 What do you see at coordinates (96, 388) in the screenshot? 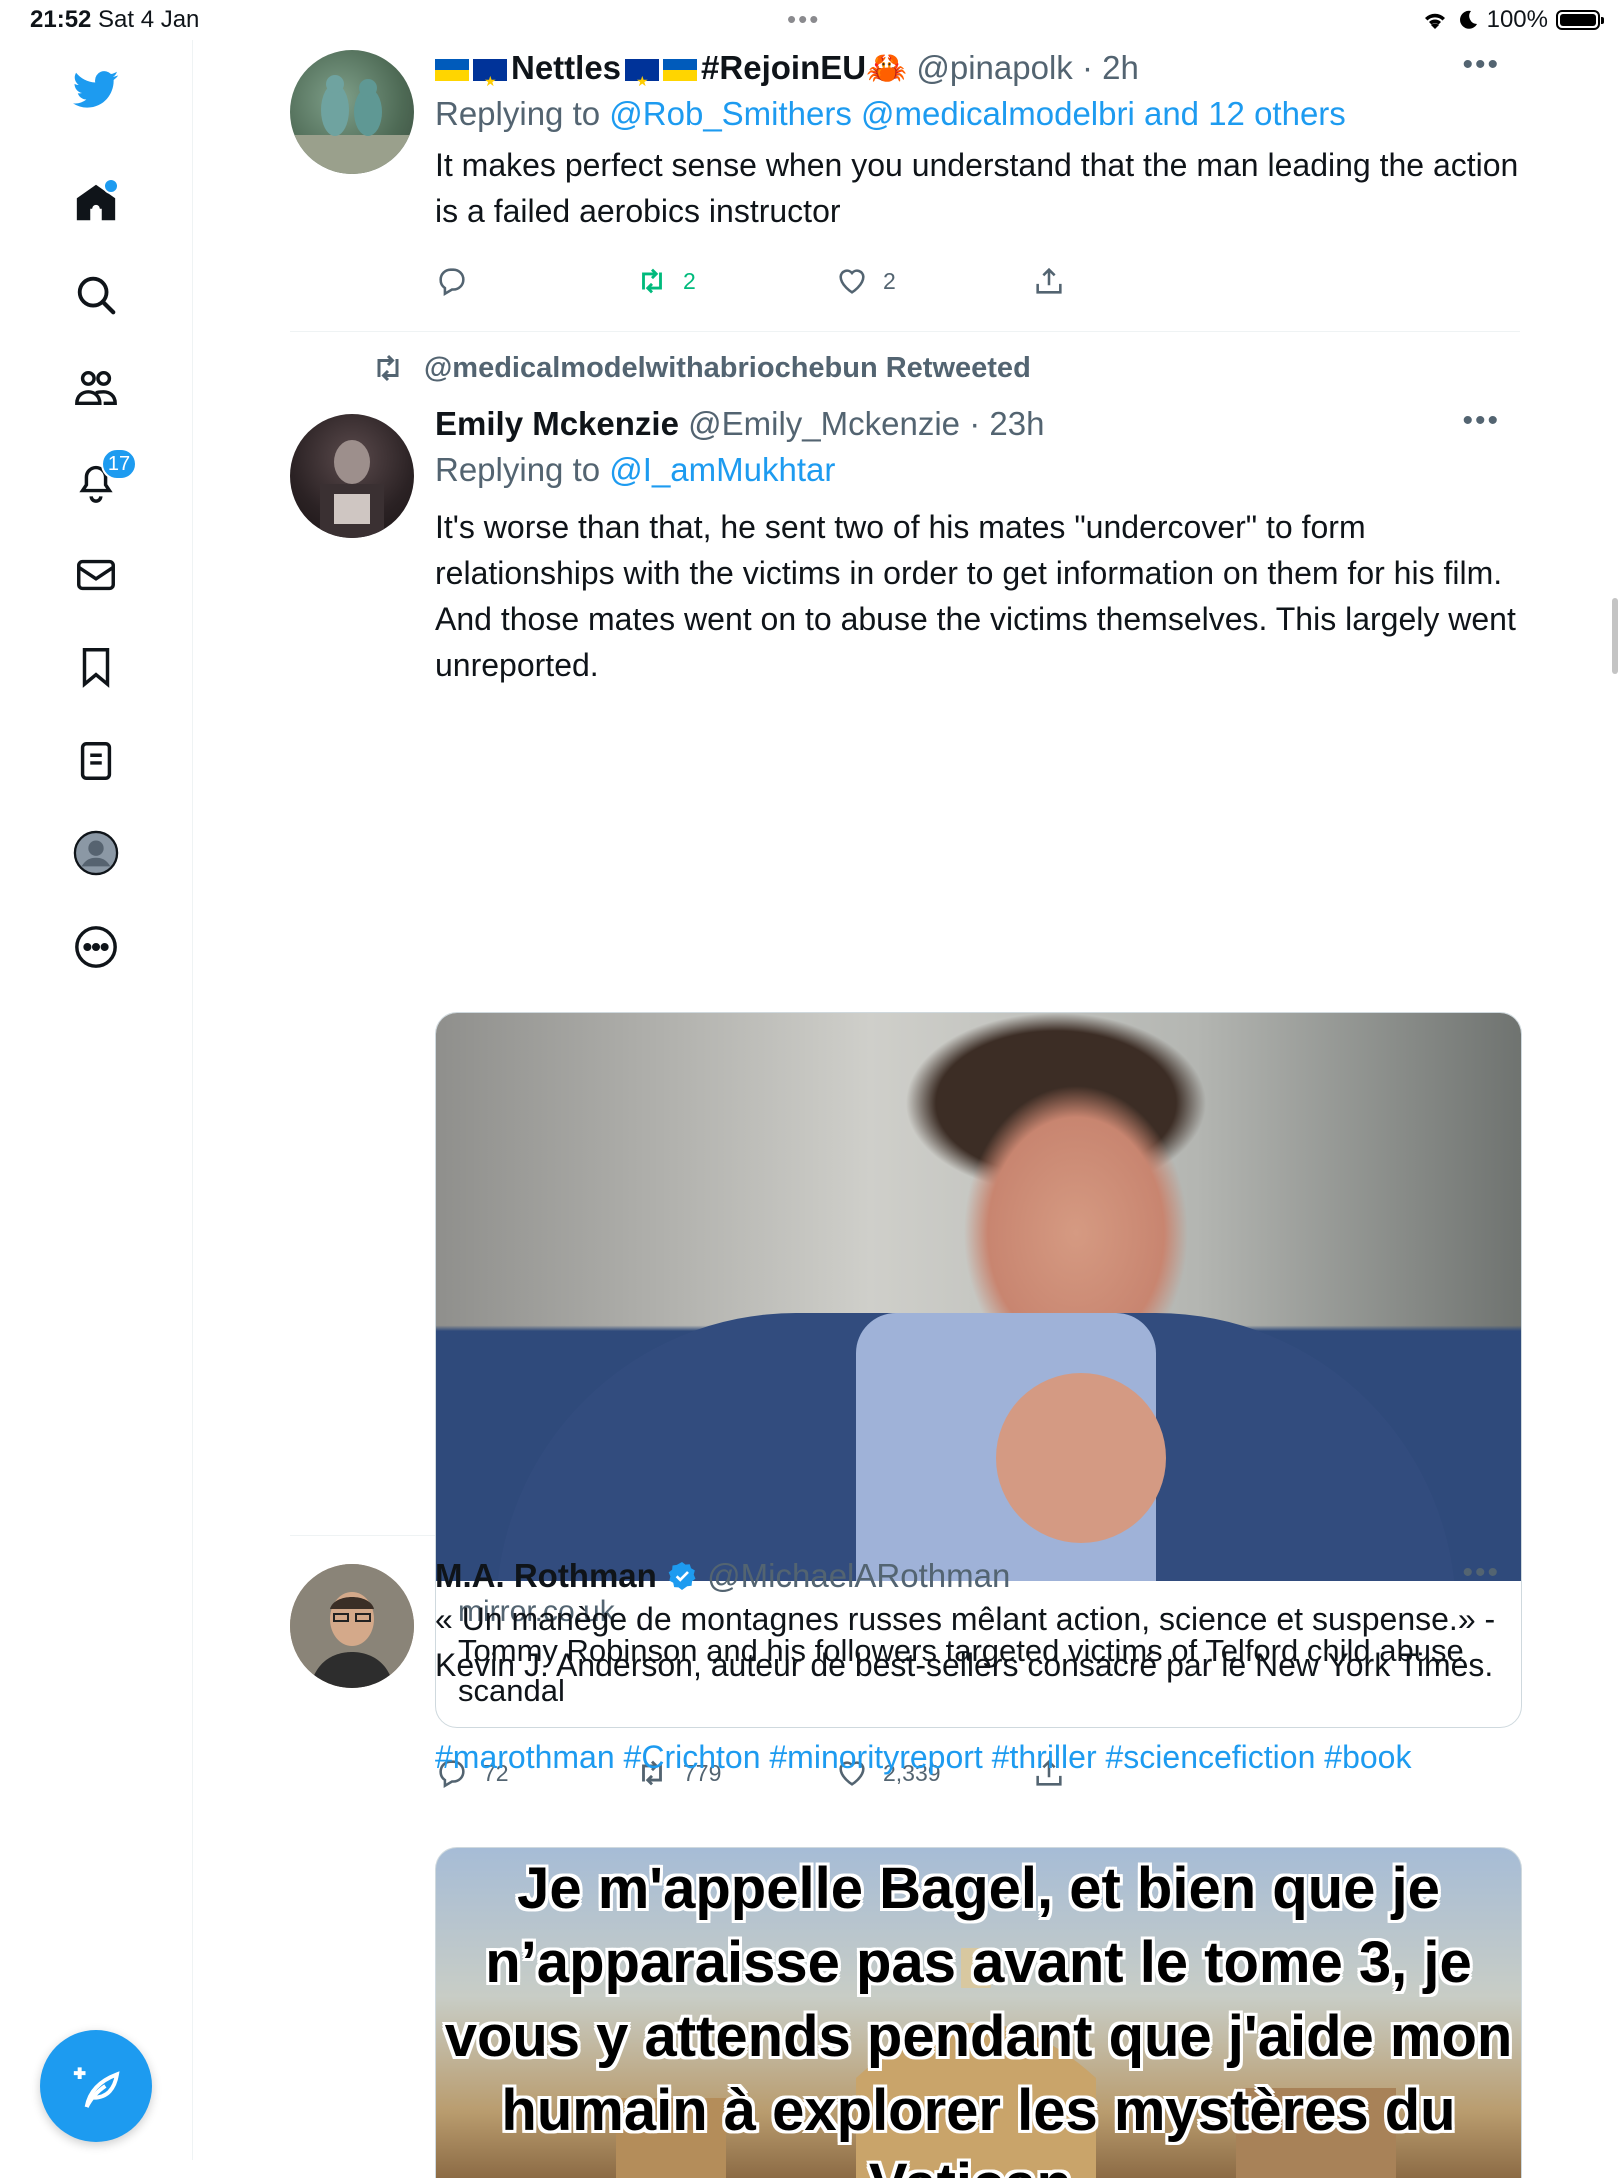
I see `communities-icon` at bounding box center [96, 388].